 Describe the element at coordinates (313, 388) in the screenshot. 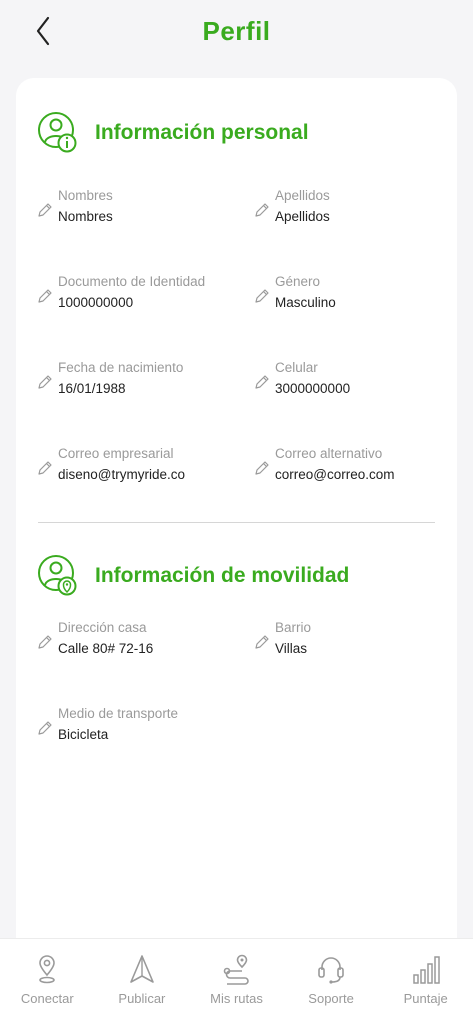

I see `field-value: 3000000000` at that location.